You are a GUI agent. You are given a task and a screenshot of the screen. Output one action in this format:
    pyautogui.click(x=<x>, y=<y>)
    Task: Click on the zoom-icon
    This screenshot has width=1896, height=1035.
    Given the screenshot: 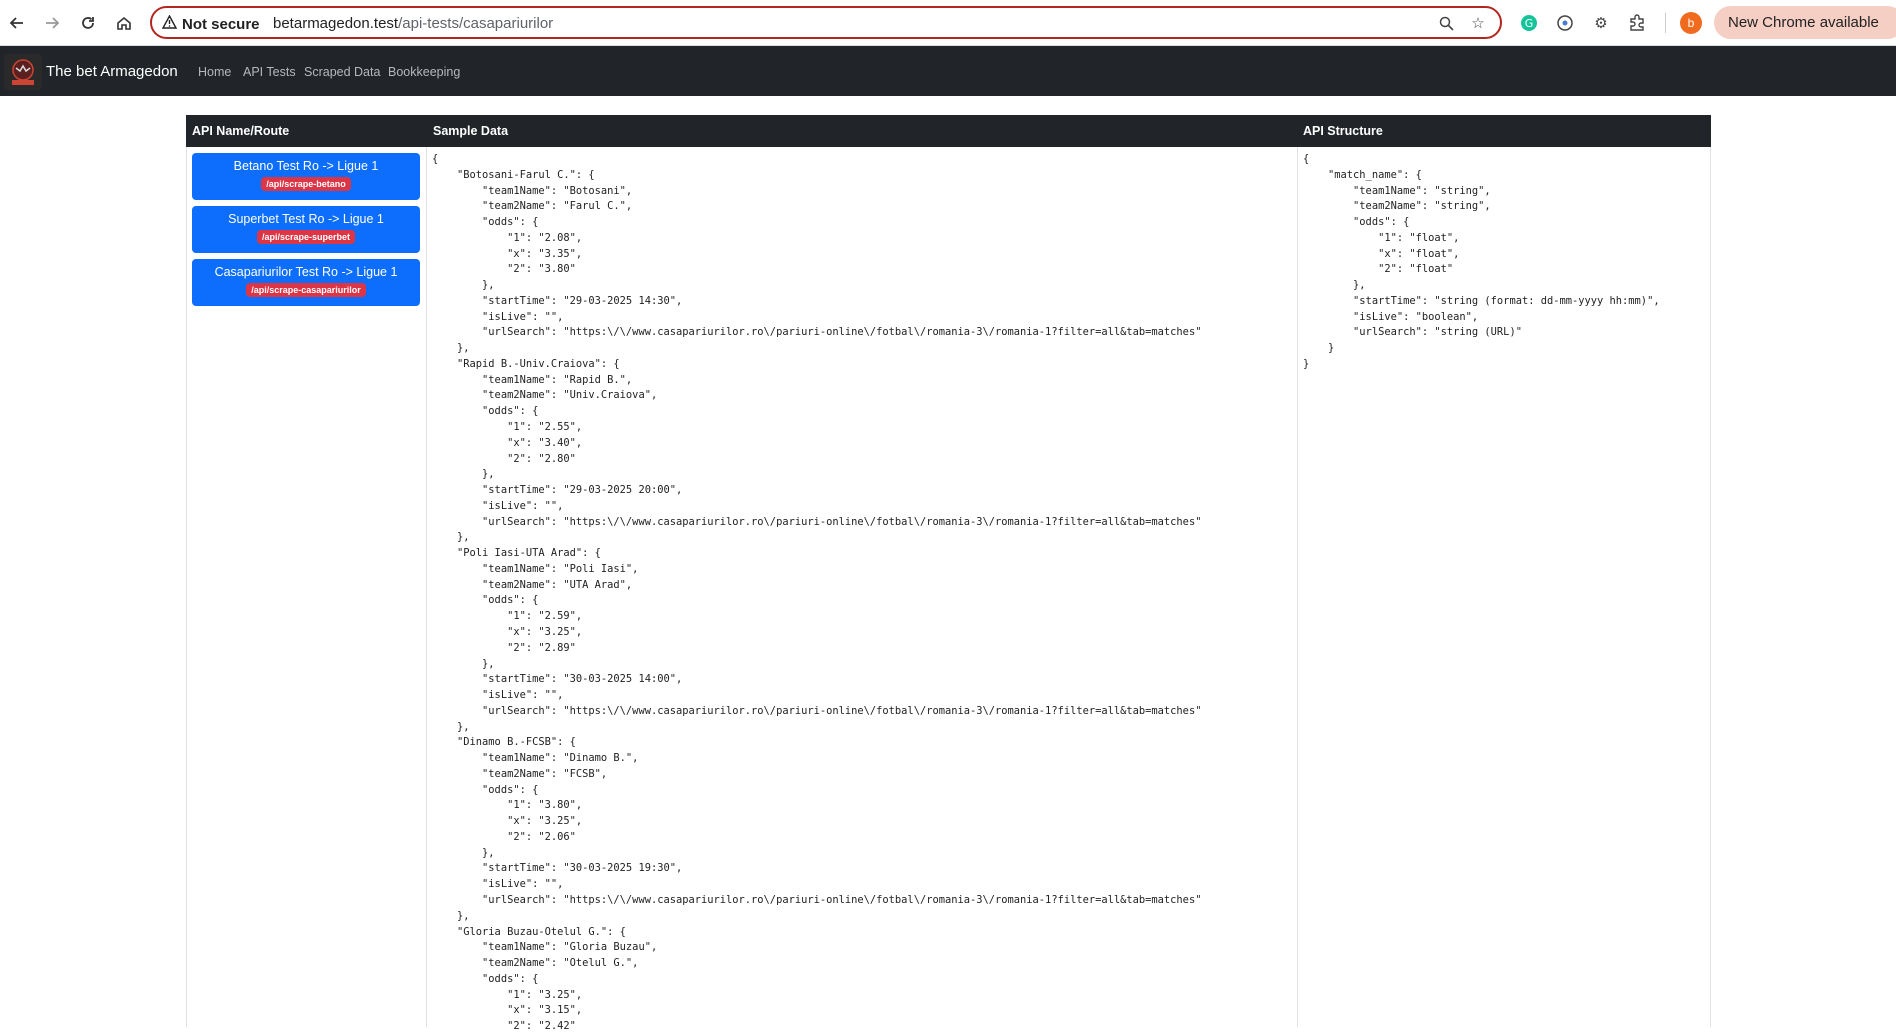 What is the action you would take?
    pyautogui.click(x=1446, y=23)
    